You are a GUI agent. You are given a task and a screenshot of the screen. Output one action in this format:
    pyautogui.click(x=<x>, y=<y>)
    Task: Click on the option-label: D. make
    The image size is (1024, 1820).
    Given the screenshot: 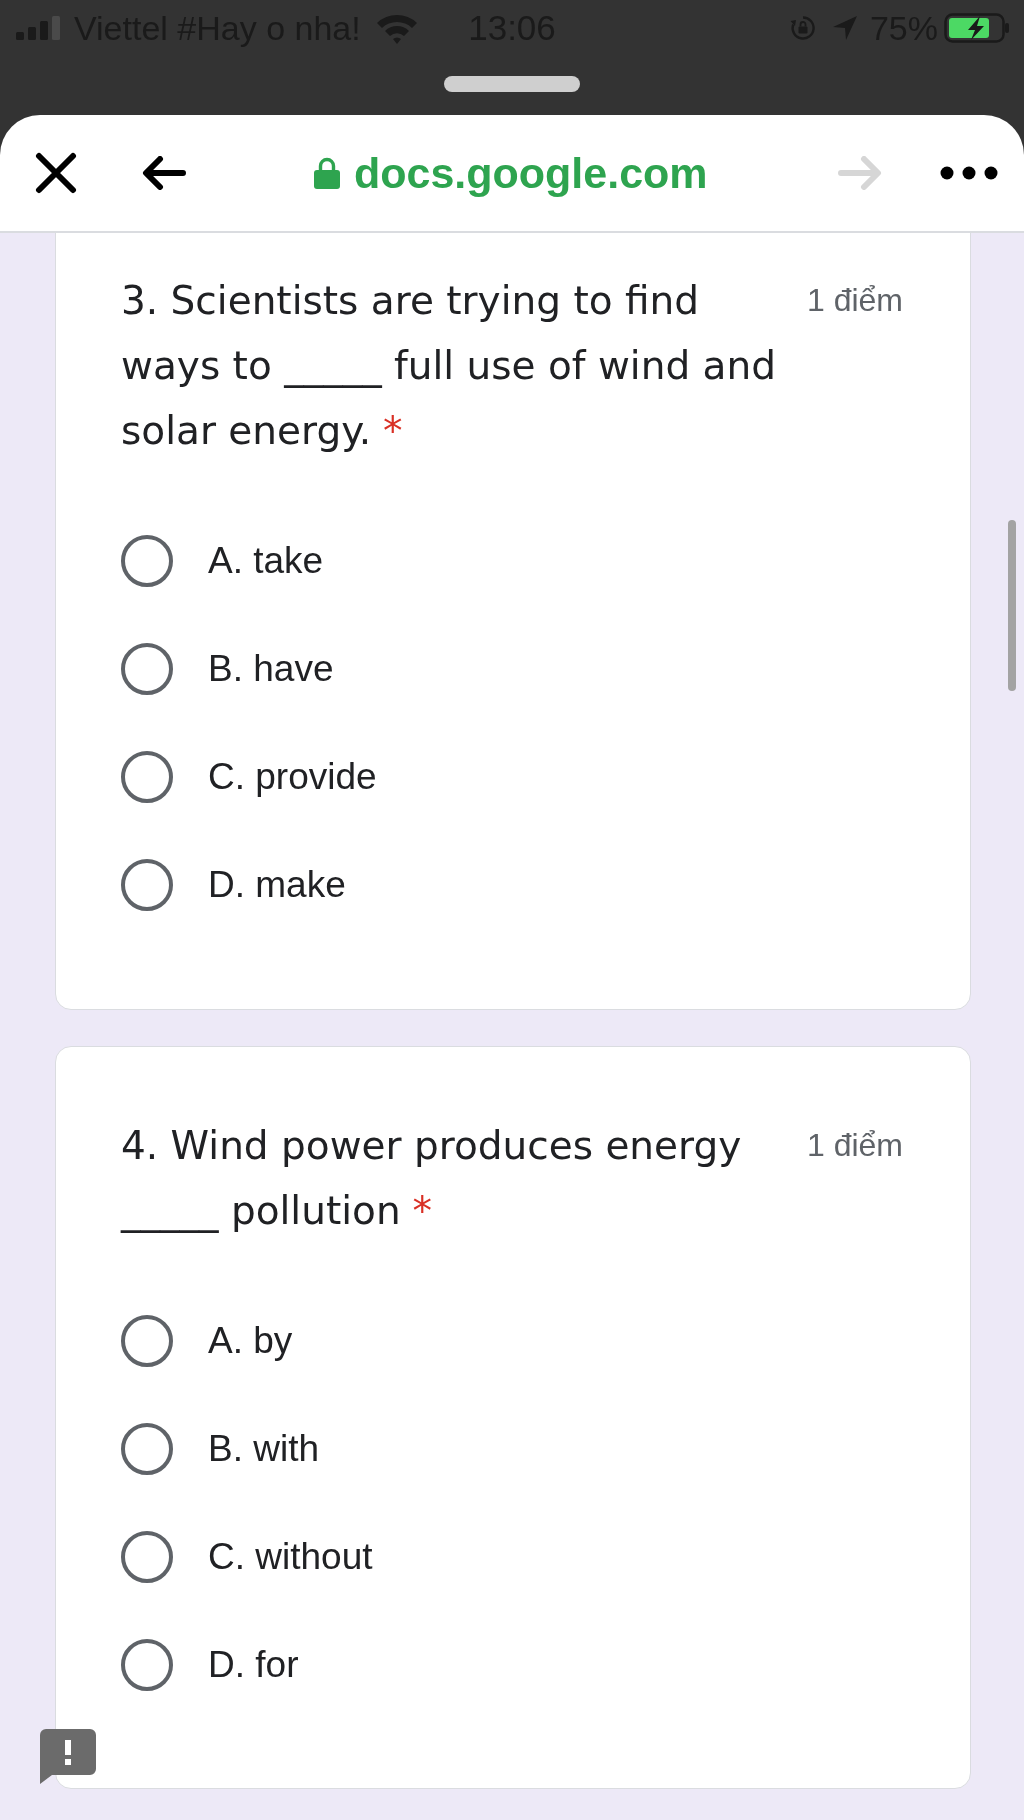 What is the action you would take?
    pyautogui.click(x=277, y=885)
    